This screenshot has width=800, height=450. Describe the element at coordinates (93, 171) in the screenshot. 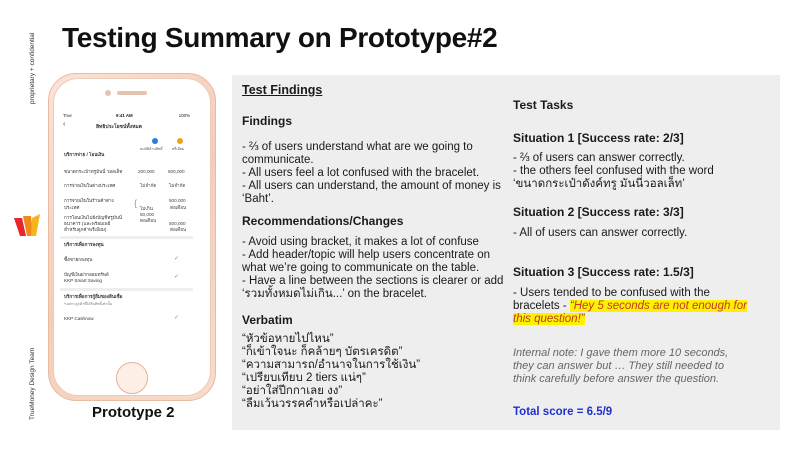

I see `row-wallet-size-label: ขนาดกระเป๋าทรูมันนี่ วอลเล็ท` at that location.